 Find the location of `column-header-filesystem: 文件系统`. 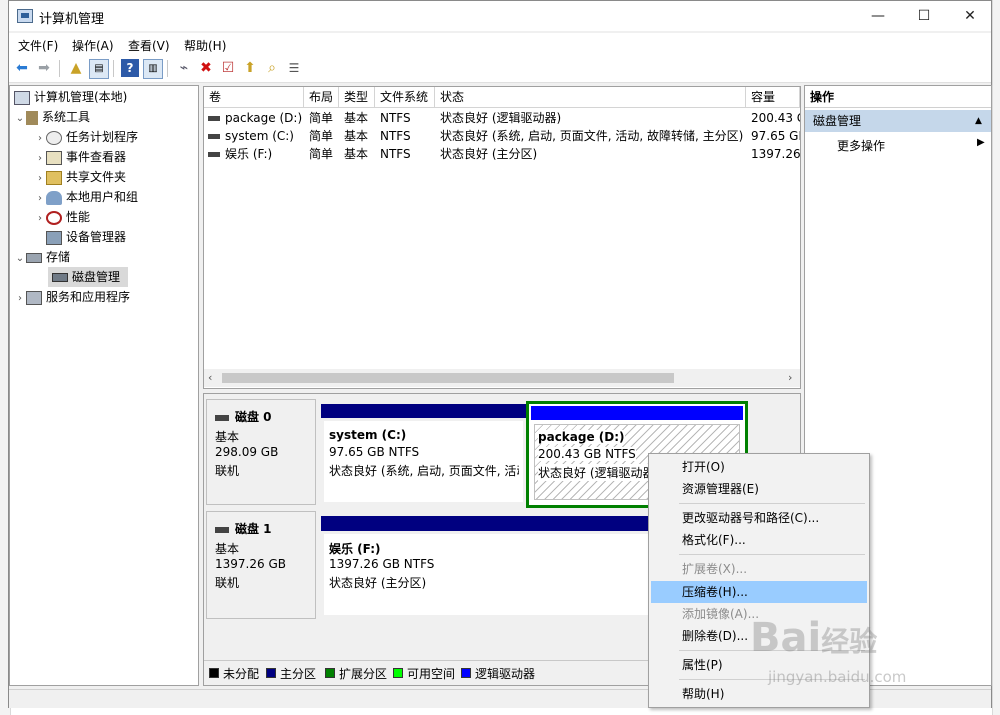

column-header-filesystem: 文件系统 is located at coordinates (405, 97).